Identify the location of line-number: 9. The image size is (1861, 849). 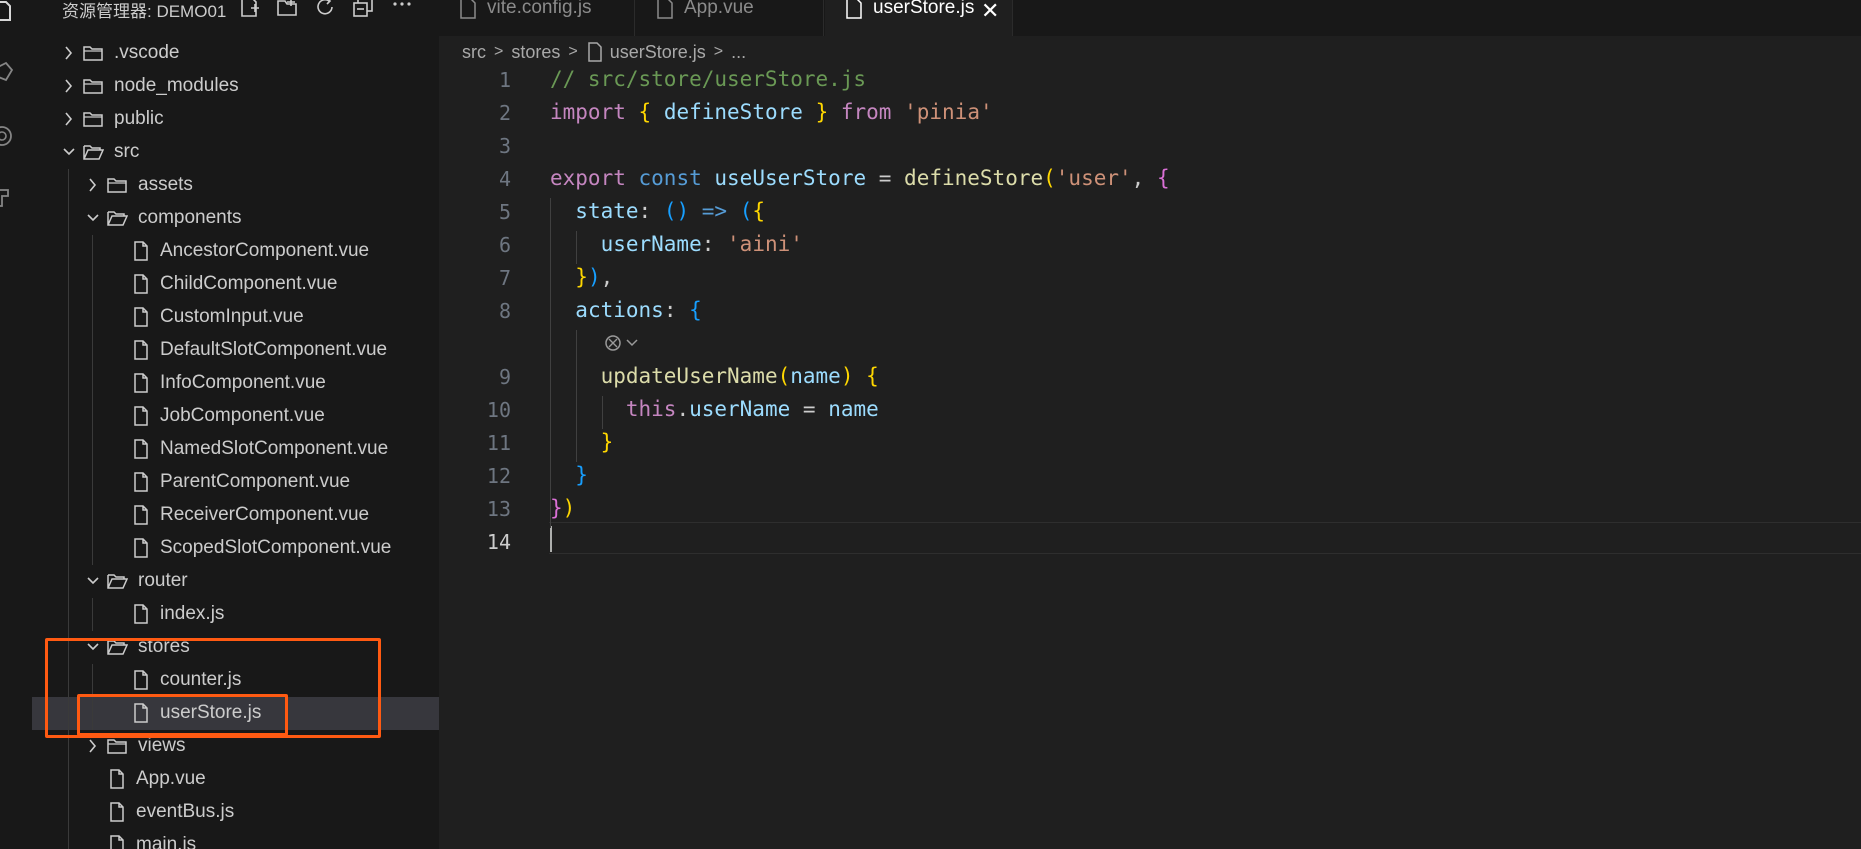
(504, 377).